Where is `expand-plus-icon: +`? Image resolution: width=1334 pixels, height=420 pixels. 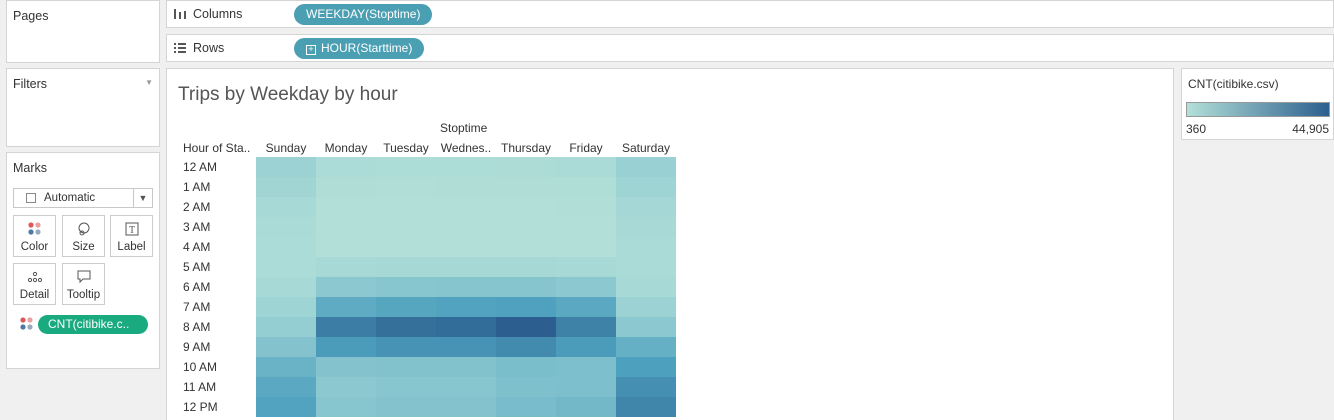
expand-plus-icon: + is located at coordinates (311, 50).